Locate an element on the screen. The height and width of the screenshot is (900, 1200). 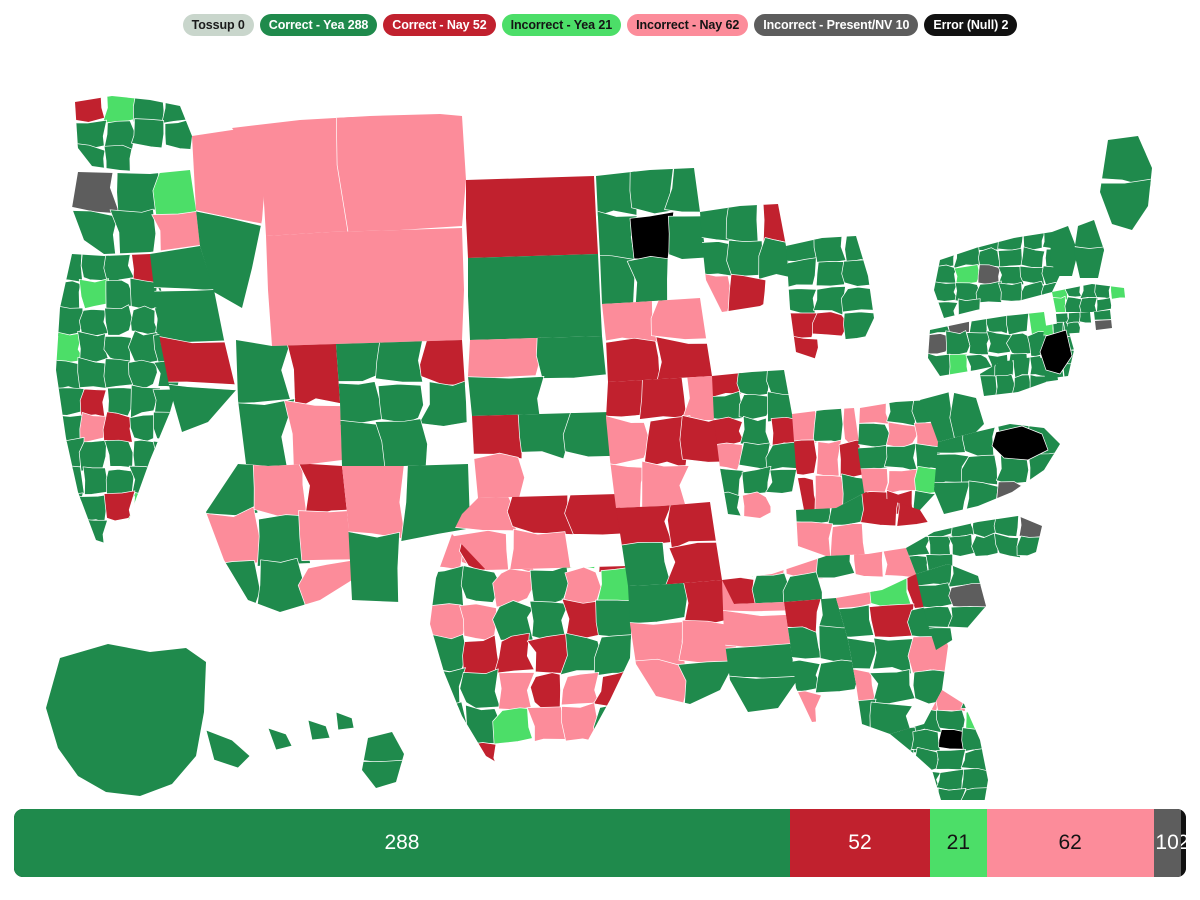
state-mn is located at coordinates (651, 236).